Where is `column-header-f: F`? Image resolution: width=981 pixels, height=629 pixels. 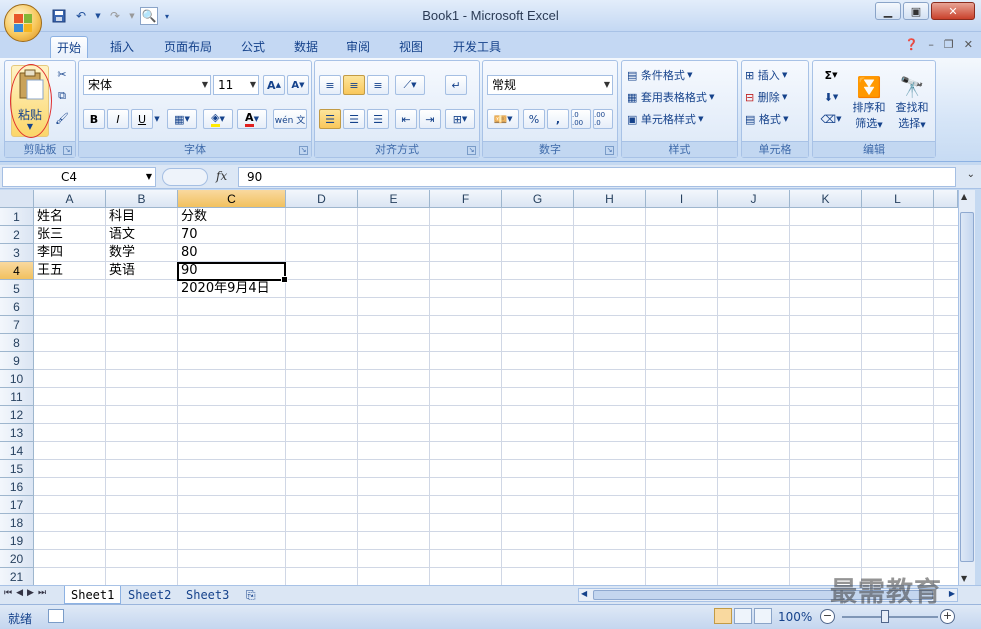
column-header-f: F is located at coordinates (466, 199).